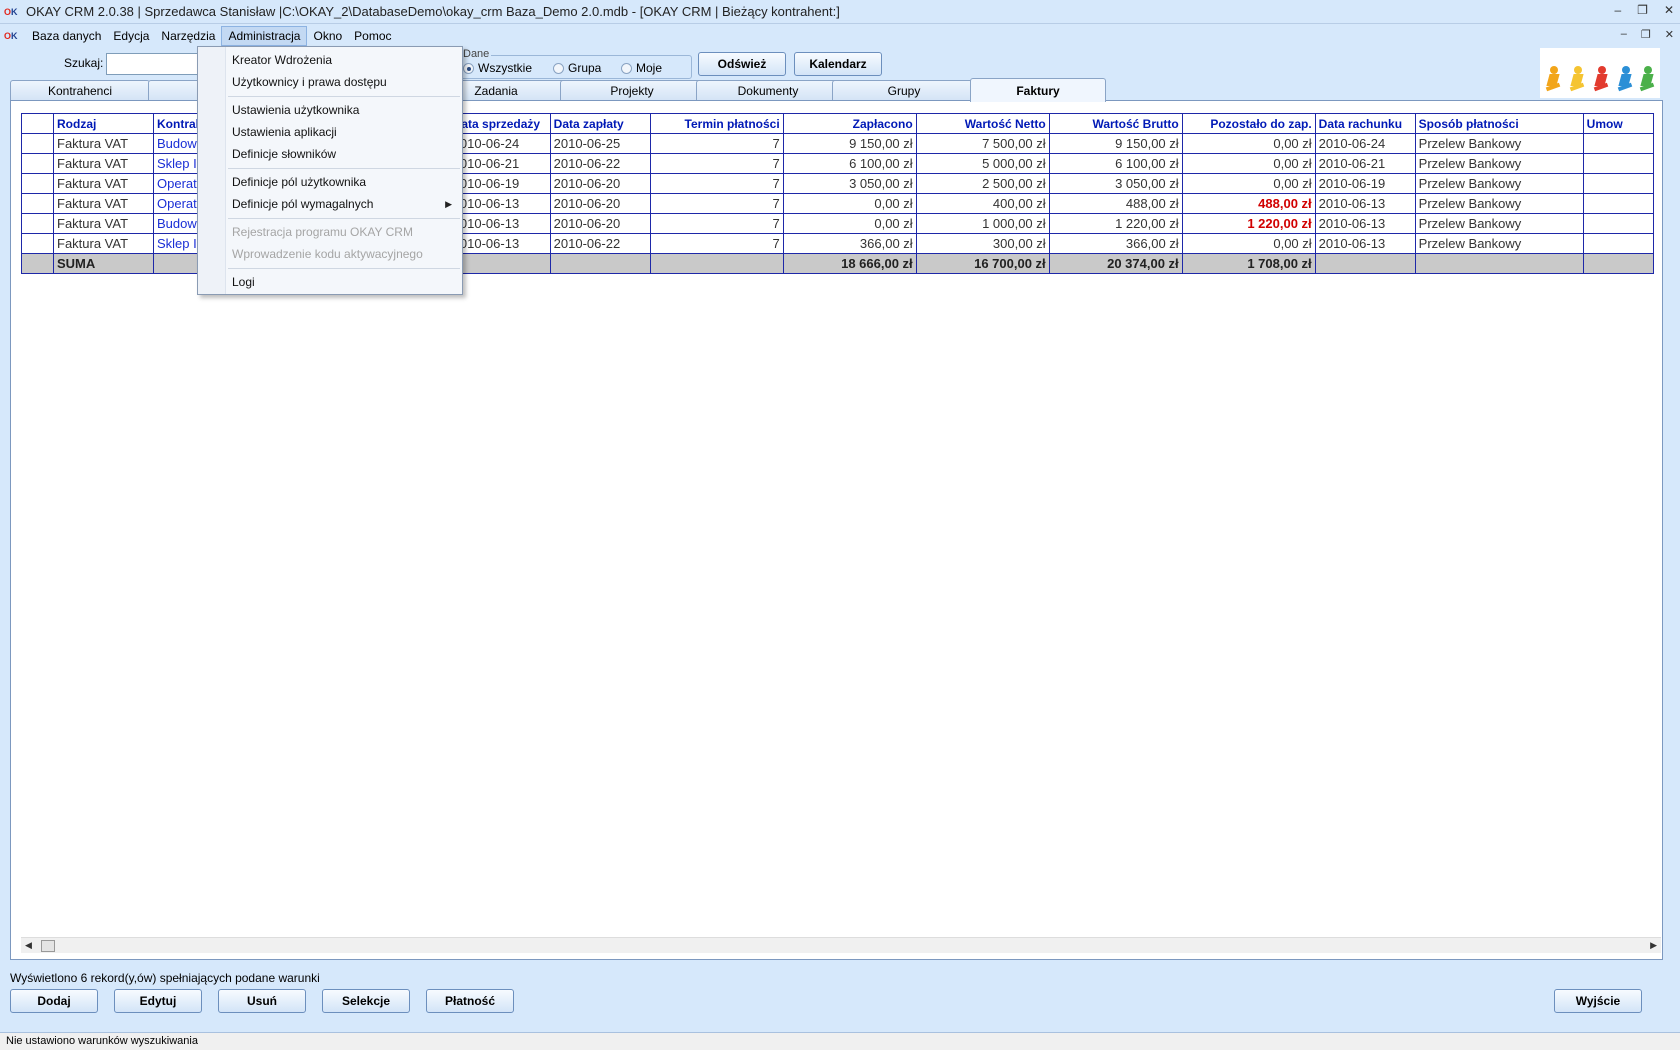 The image size is (1680, 1050). What do you see at coordinates (322, 232) in the screenshot?
I see `menu-item-rejestracja: Rejestracja programu OKAY CRM` at bounding box center [322, 232].